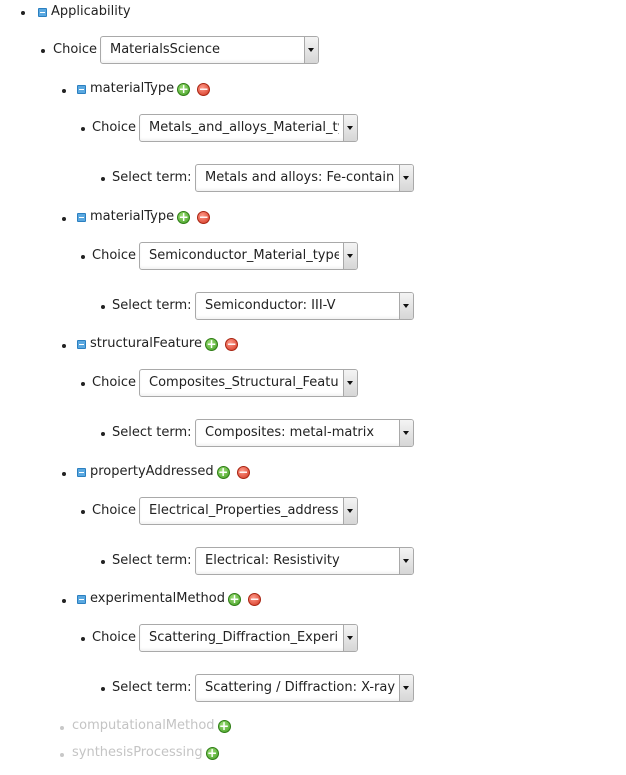 The image size is (626, 775). Describe the element at coordinates (158, 598) in the screenshot. I see `group-name: experimentalMethod` at that location.